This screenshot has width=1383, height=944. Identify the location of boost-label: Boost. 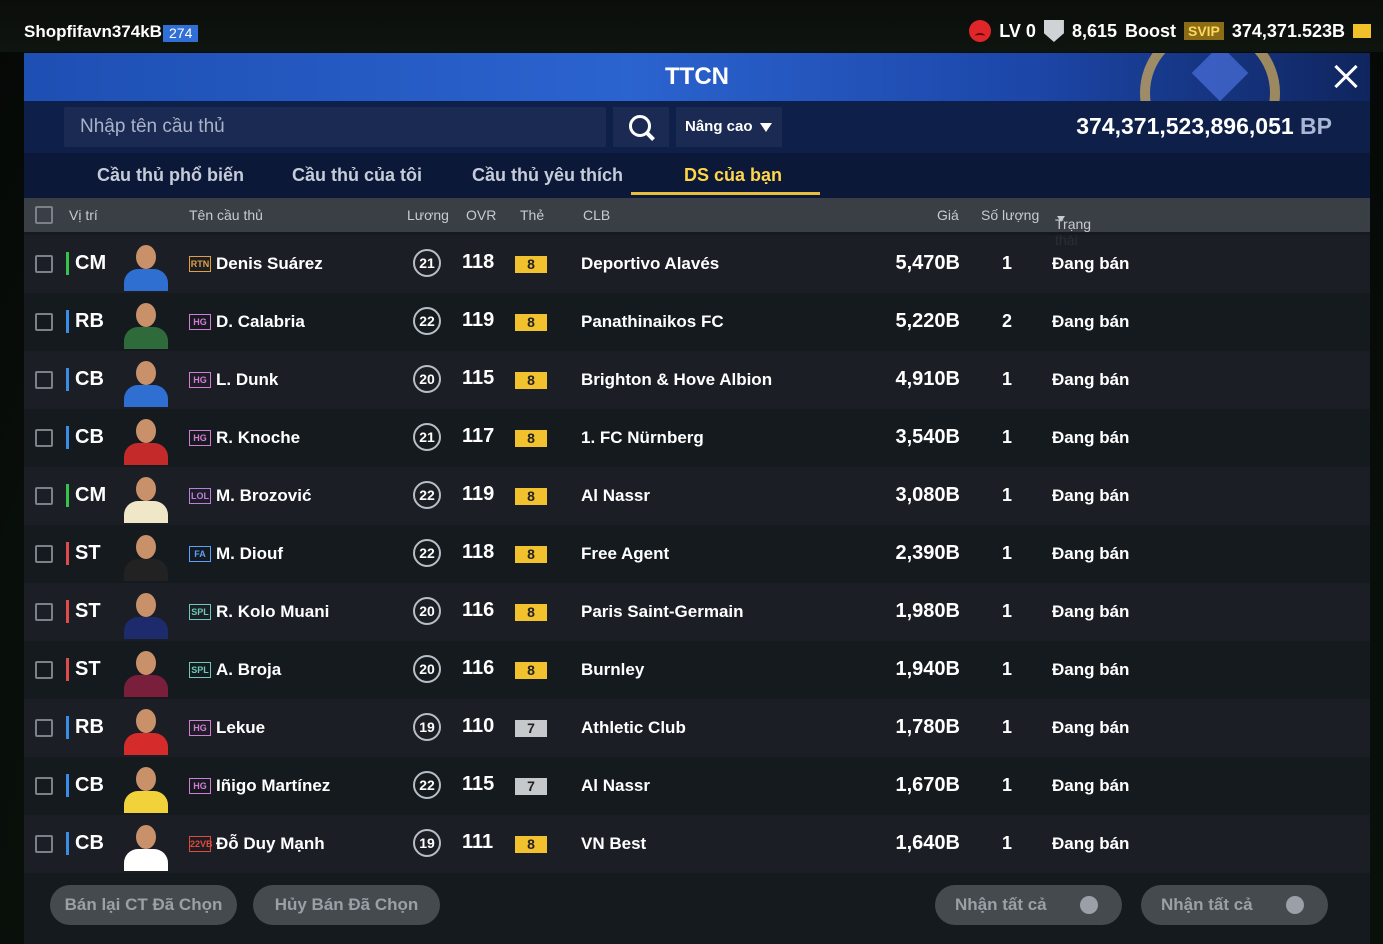
(1150, 31).